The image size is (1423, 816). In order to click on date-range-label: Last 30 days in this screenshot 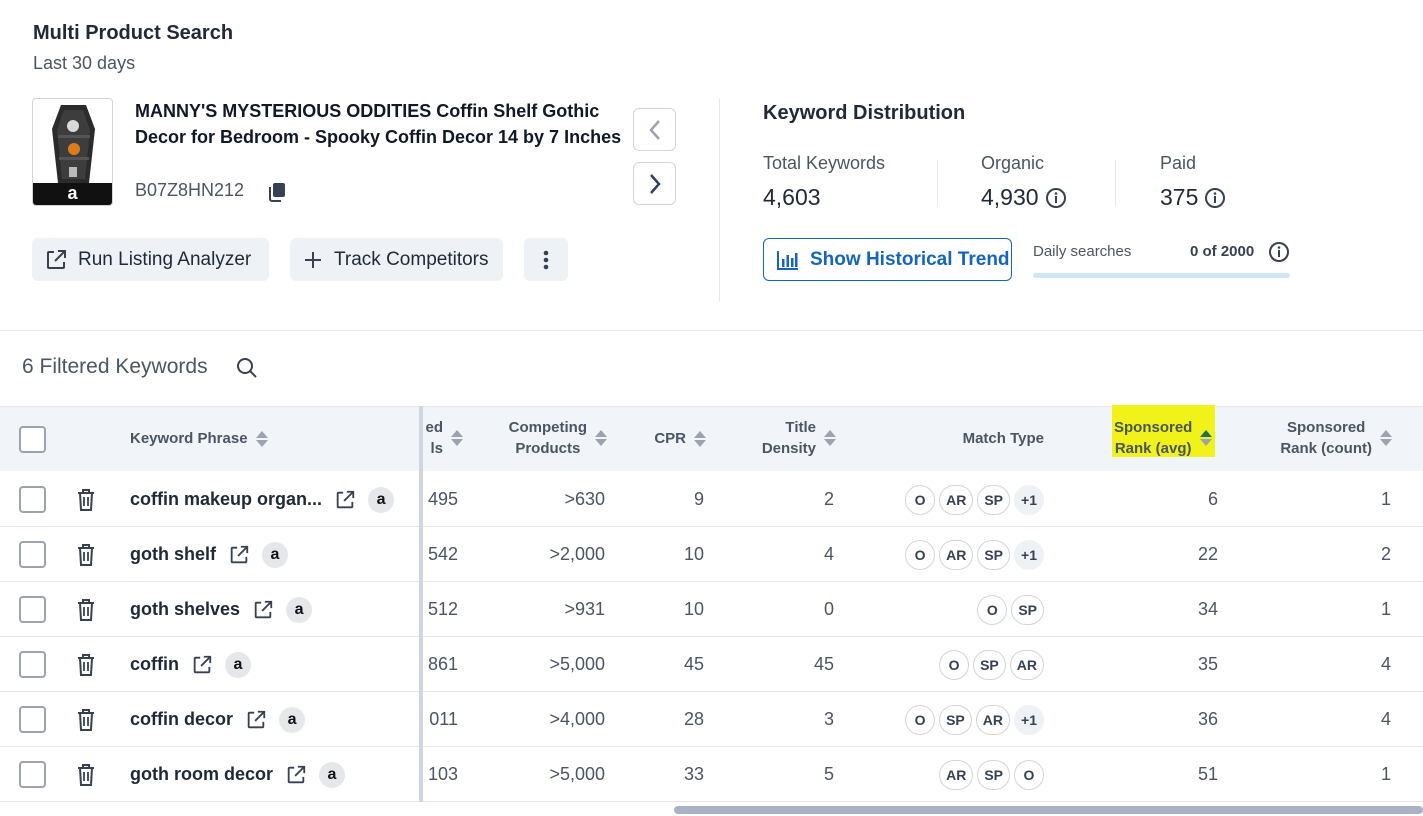, I will do `click(84, 63)`.